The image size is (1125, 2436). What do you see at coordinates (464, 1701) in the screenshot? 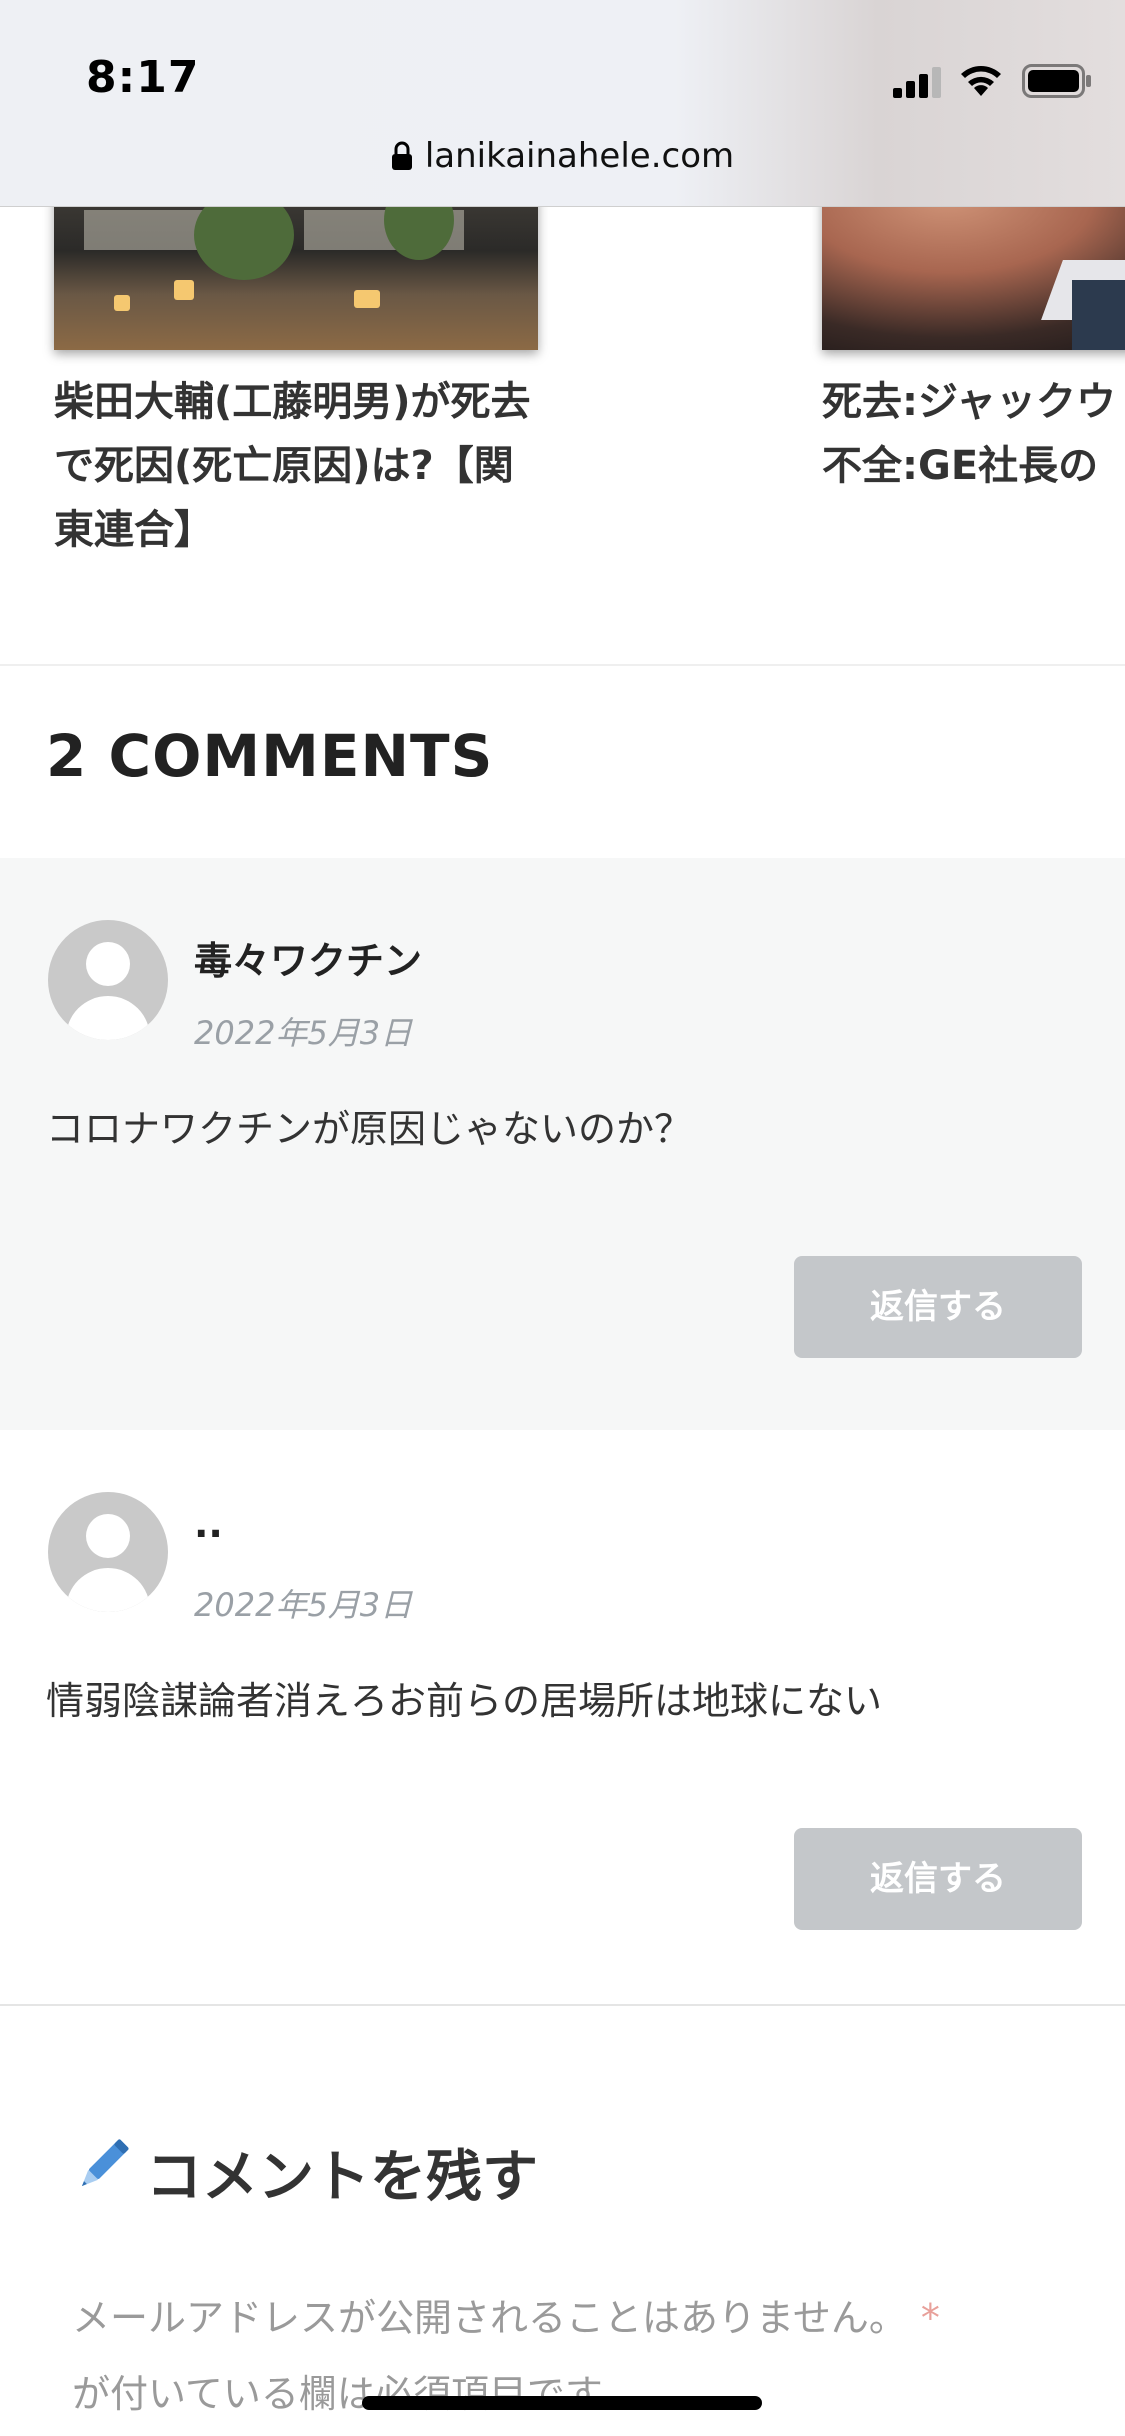
I see `comment-text: 情弱陰謀論者消えろお前らの居場所は地球にない` at bounding box center [464, 1701].